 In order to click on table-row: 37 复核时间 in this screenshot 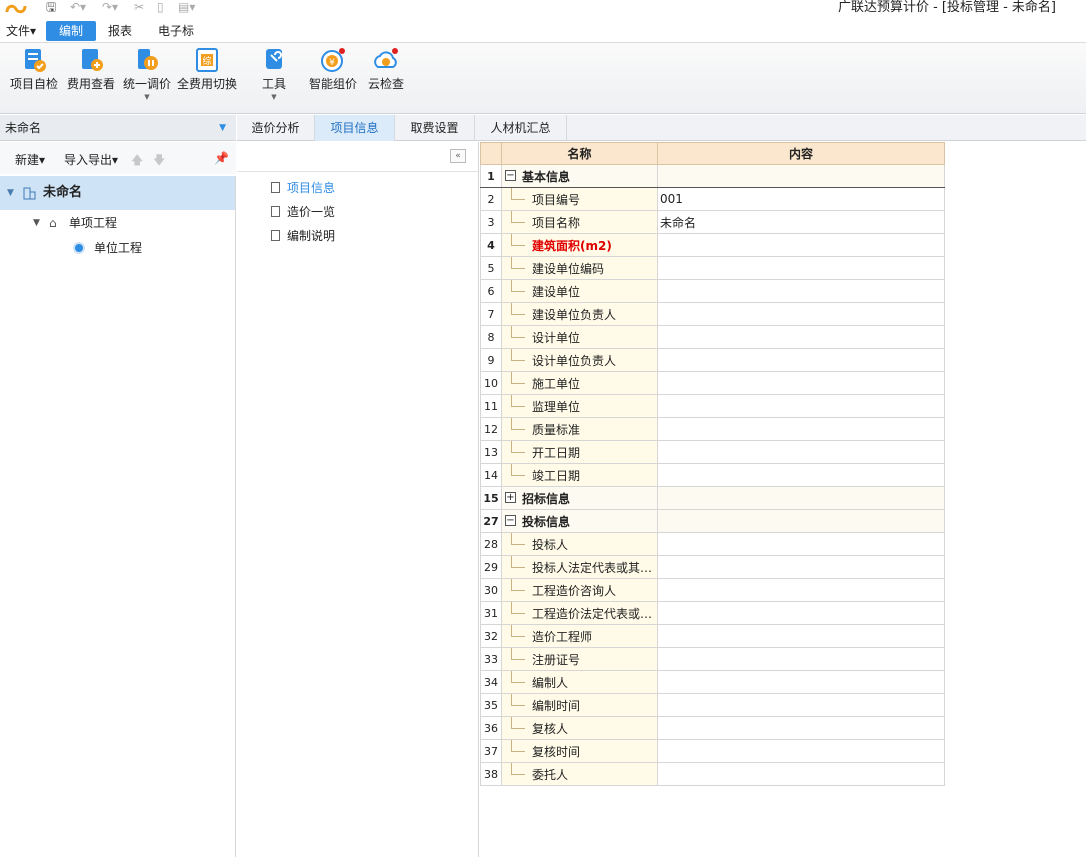, I will do `click(712, 751)`.